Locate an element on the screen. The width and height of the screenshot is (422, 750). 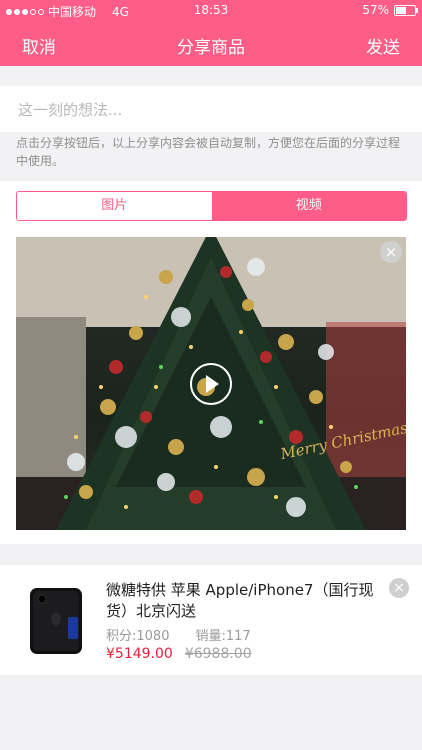
battery-level is located at coordinates (401, 10).